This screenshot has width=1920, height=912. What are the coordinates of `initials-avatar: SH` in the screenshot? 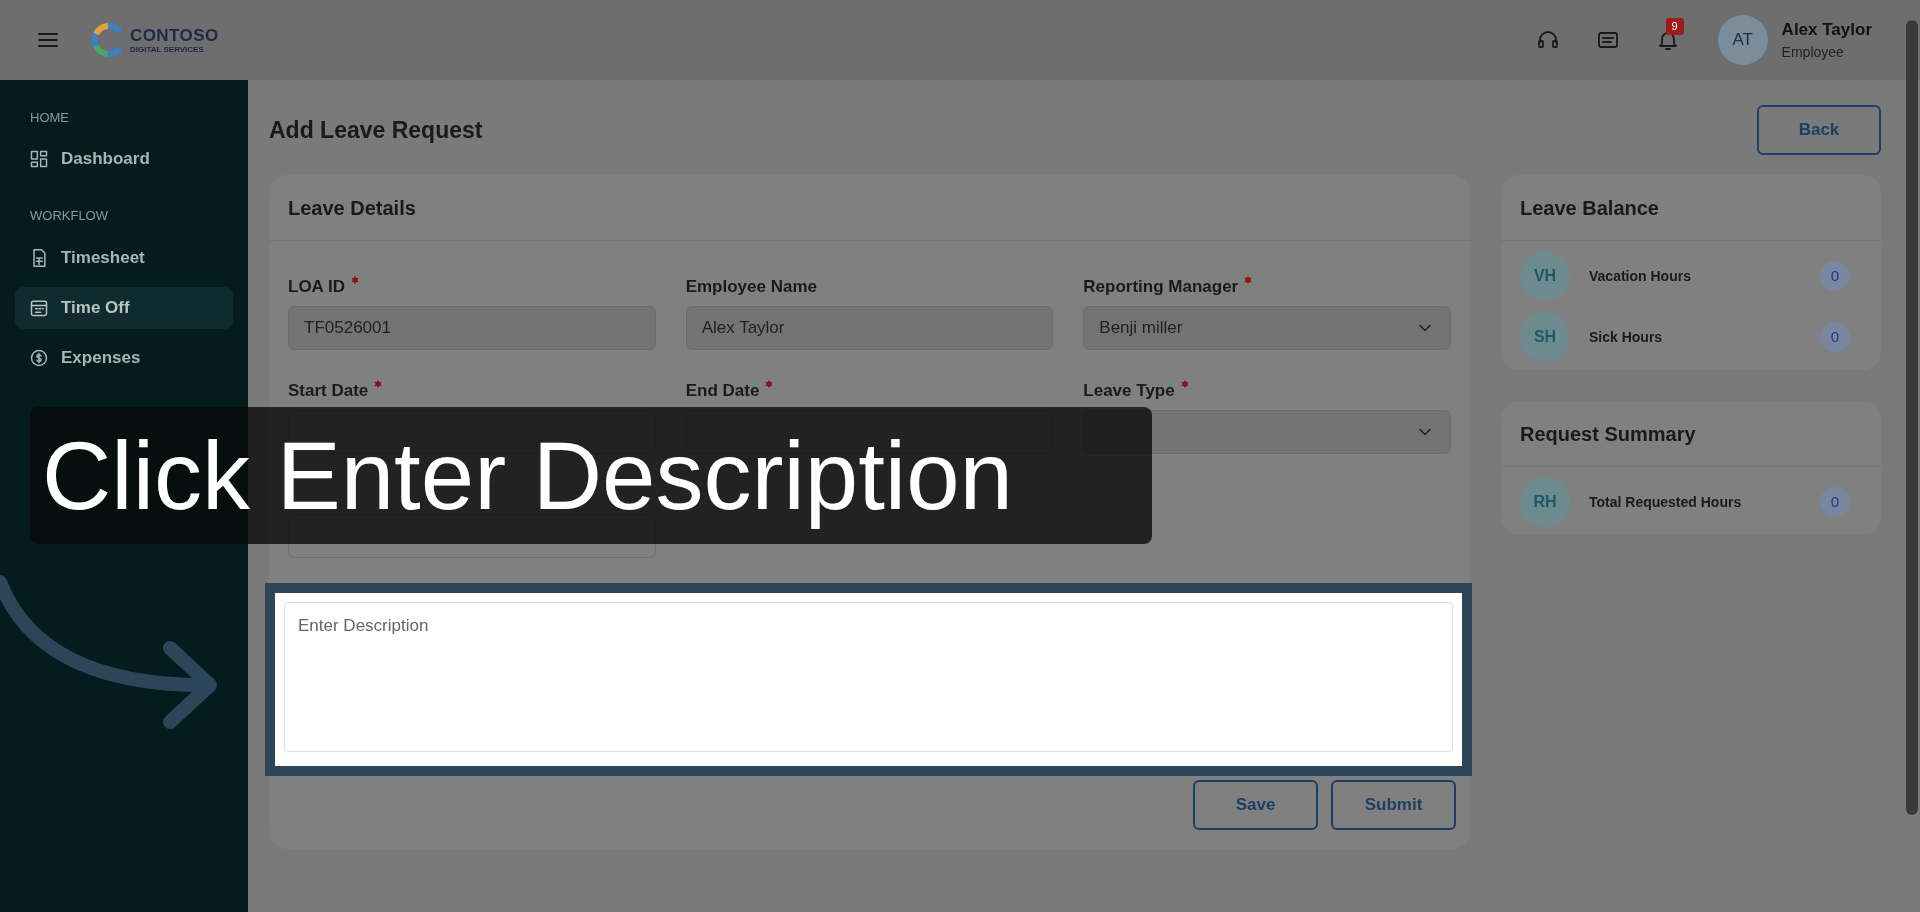 It's located at (1545, 337).